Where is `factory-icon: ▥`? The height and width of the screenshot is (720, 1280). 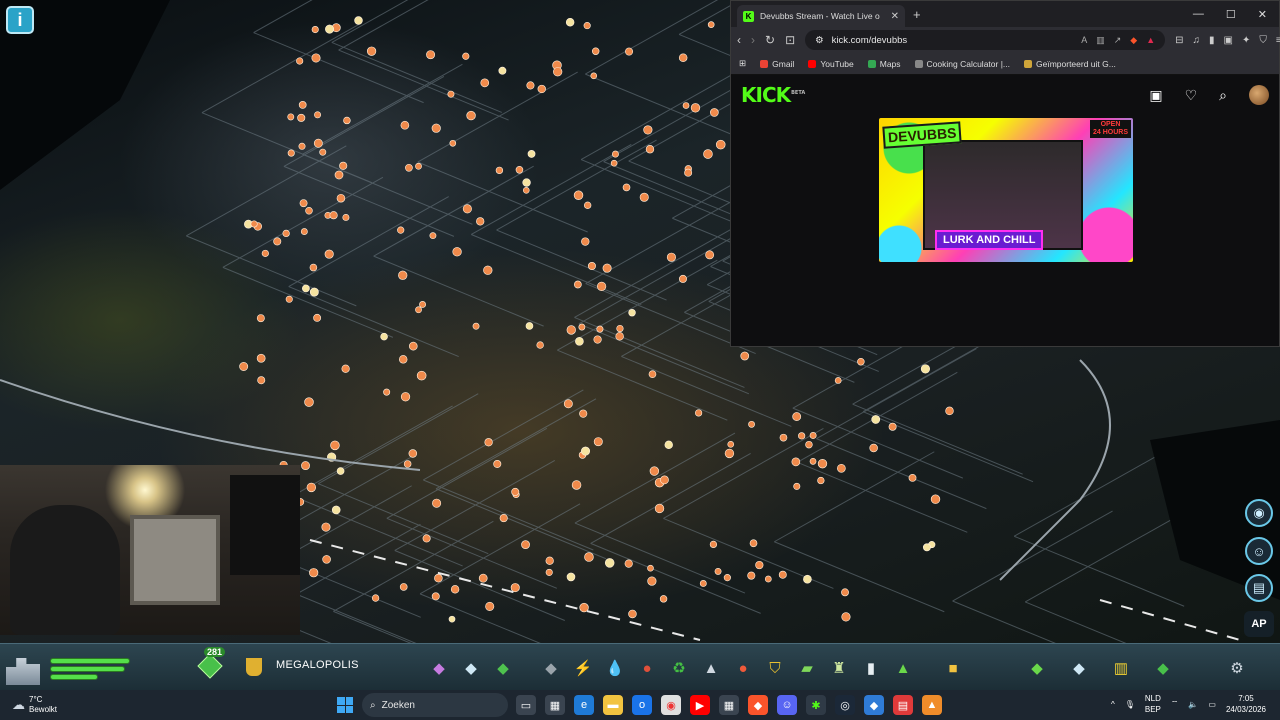
factory-icon: ▥ is located at coordinates (1121, 668).